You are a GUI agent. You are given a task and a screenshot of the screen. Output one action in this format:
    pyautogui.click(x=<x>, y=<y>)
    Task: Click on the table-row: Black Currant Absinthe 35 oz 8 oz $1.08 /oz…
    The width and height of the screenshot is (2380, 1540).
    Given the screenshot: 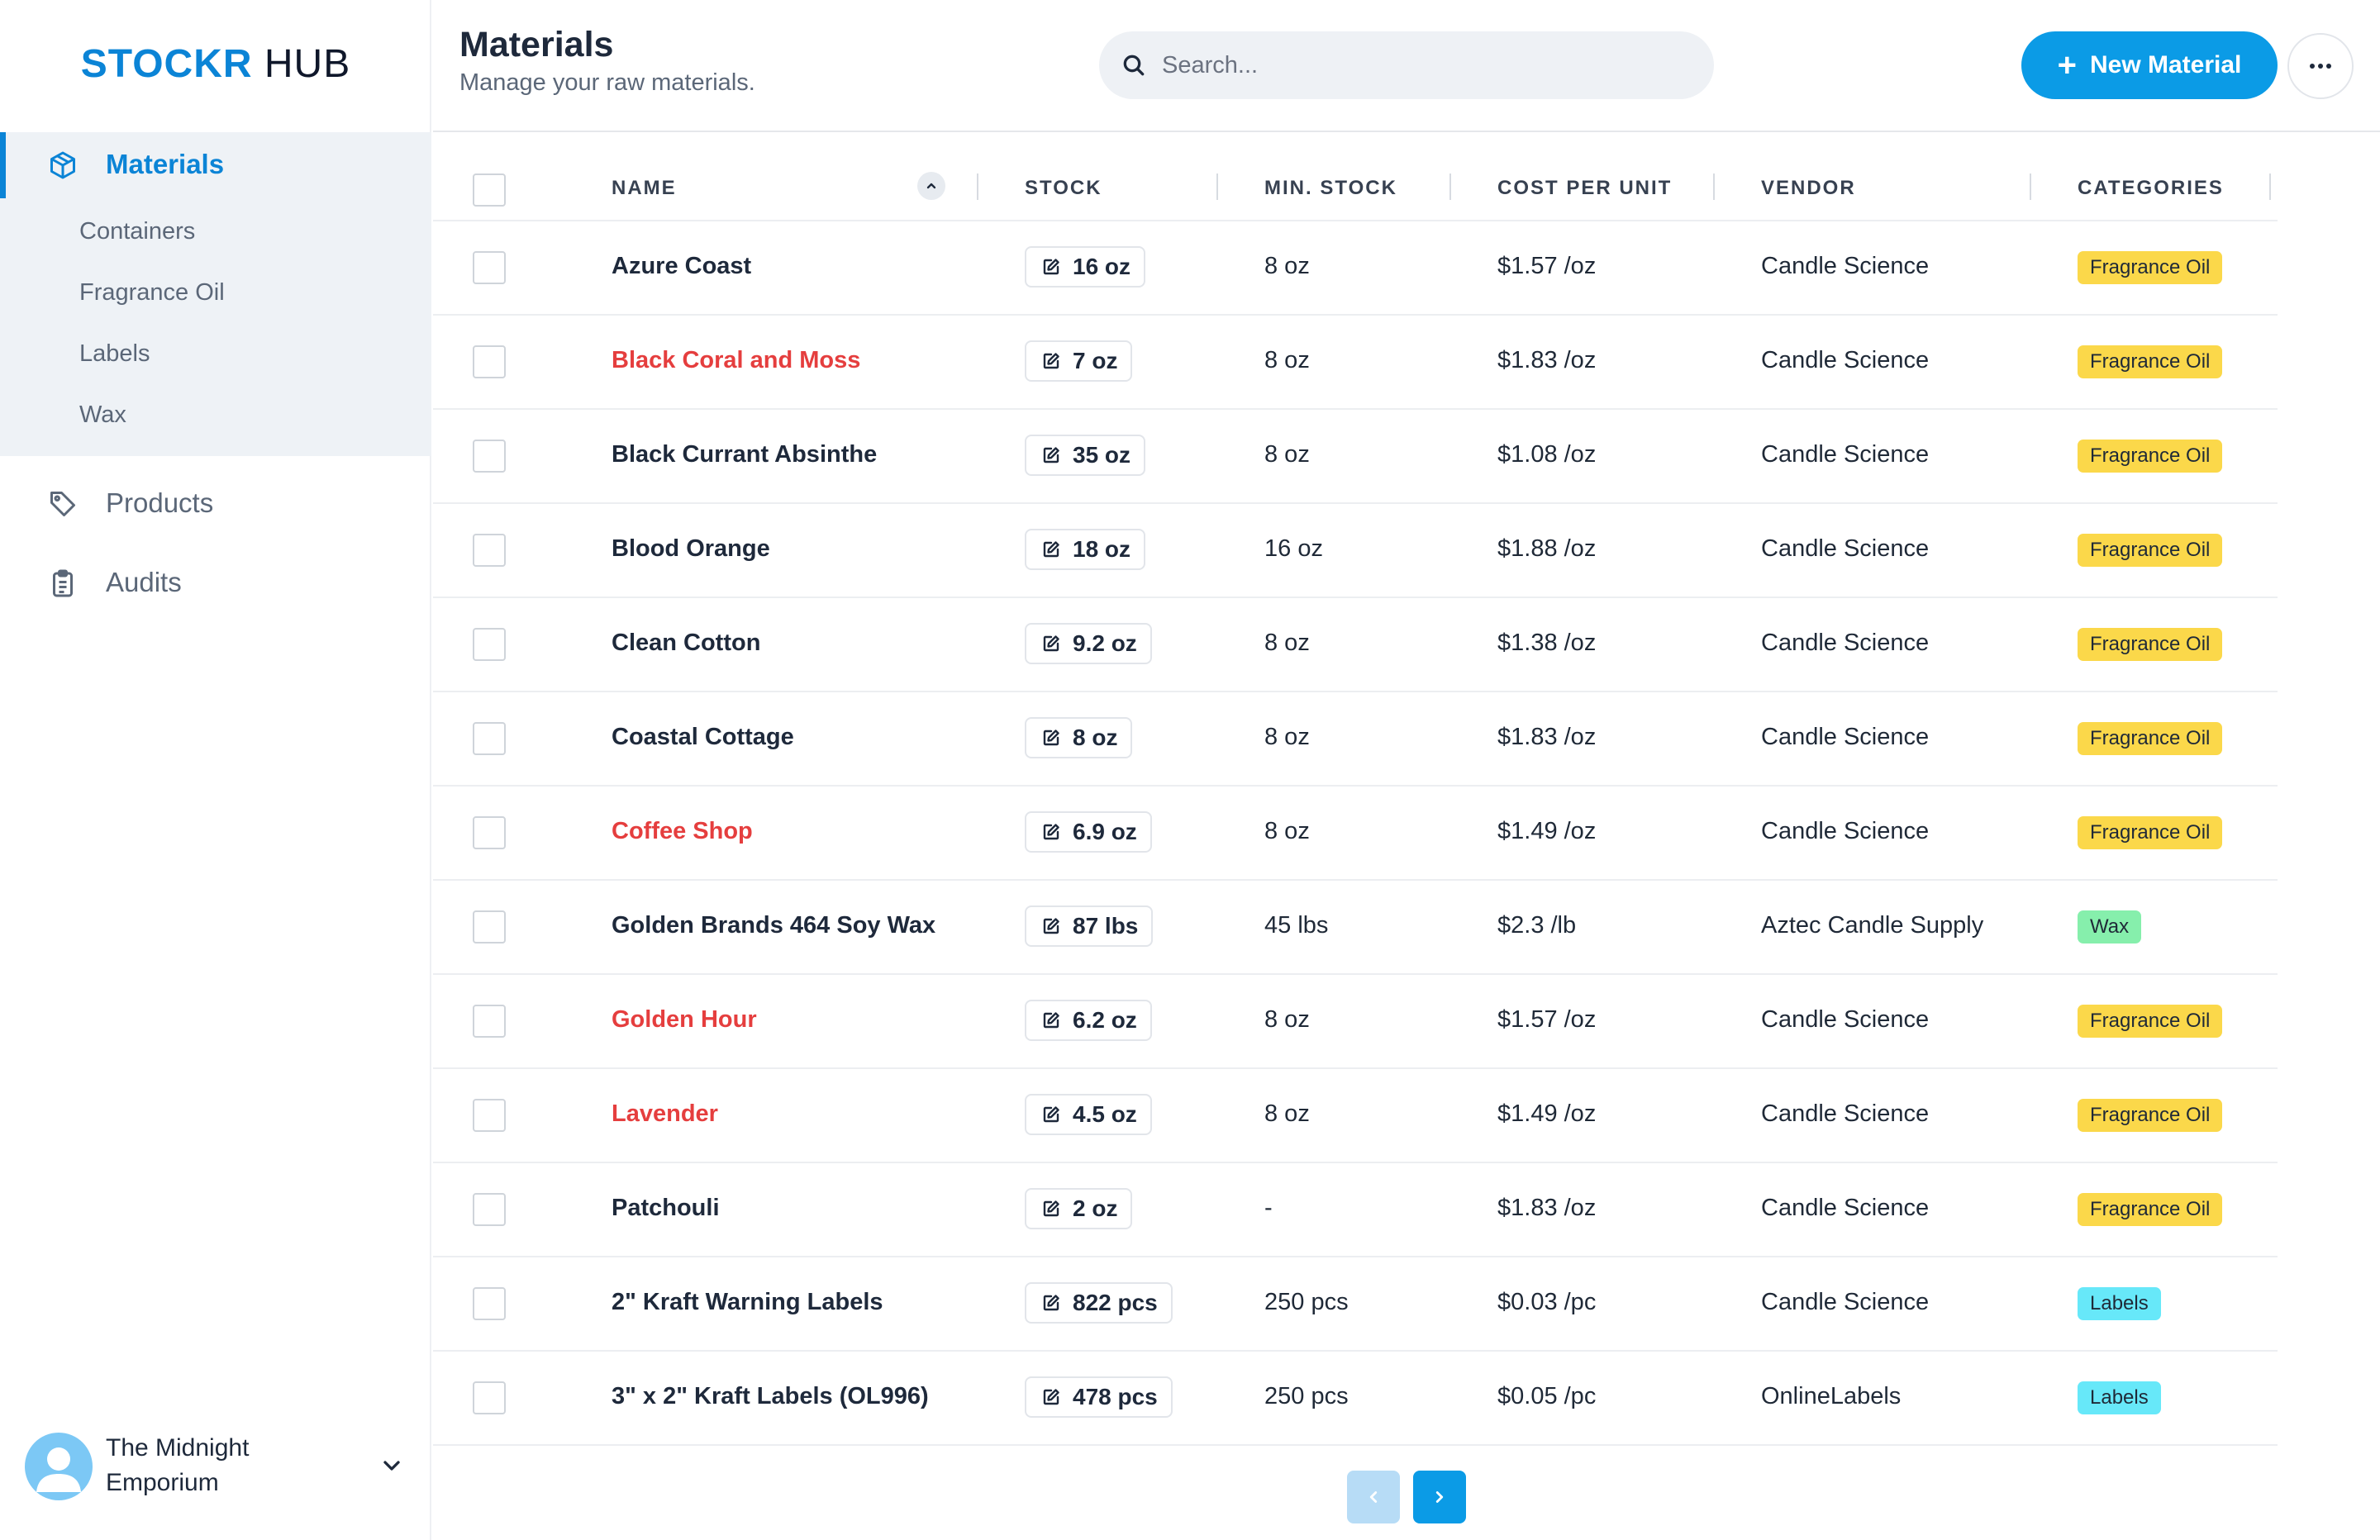 What is the action you would take?
    pyautogui.click(x=1355, y=457)
    